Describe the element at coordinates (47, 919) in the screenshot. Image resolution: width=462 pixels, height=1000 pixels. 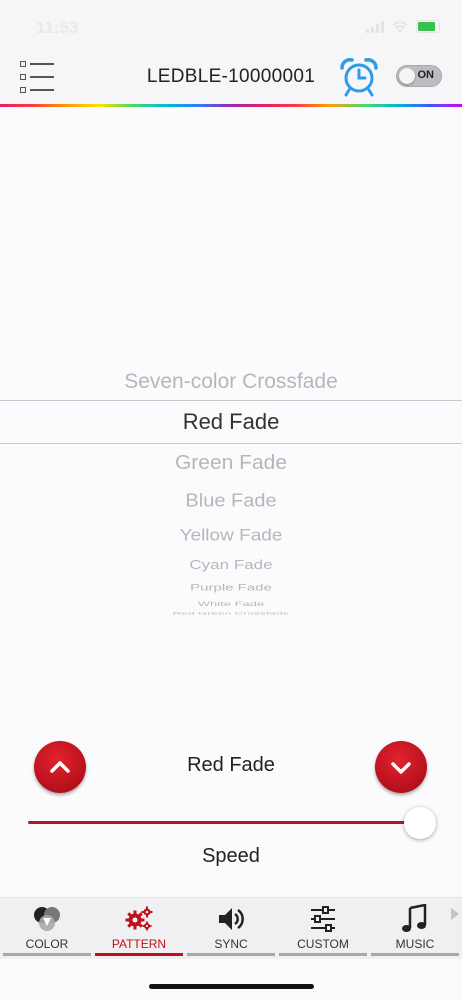
I see `color-circles-icon` at that location.